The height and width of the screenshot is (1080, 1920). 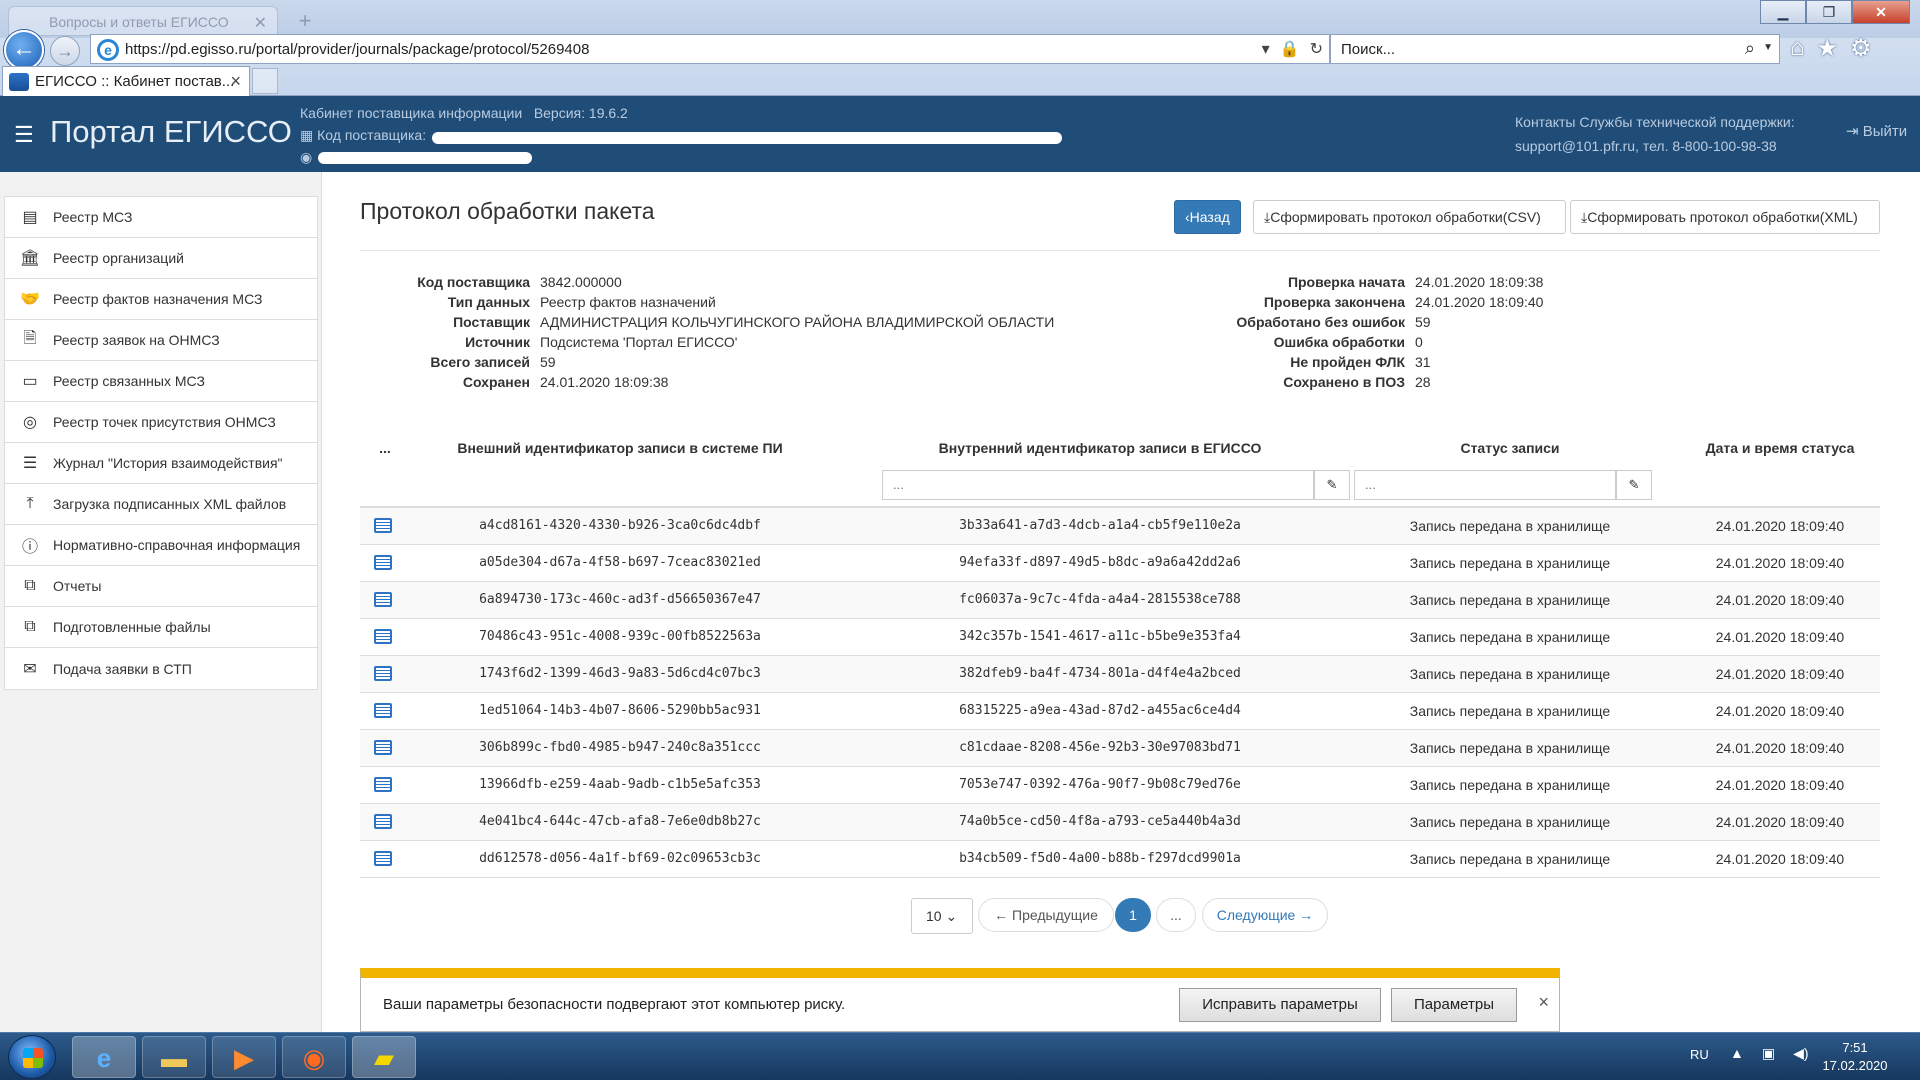 What do you see at coordinates (707, 382) in the screenshot?
I see `info-row: Сохранен 24.01.2020 18:09:38` at bounding box center [707, 382].